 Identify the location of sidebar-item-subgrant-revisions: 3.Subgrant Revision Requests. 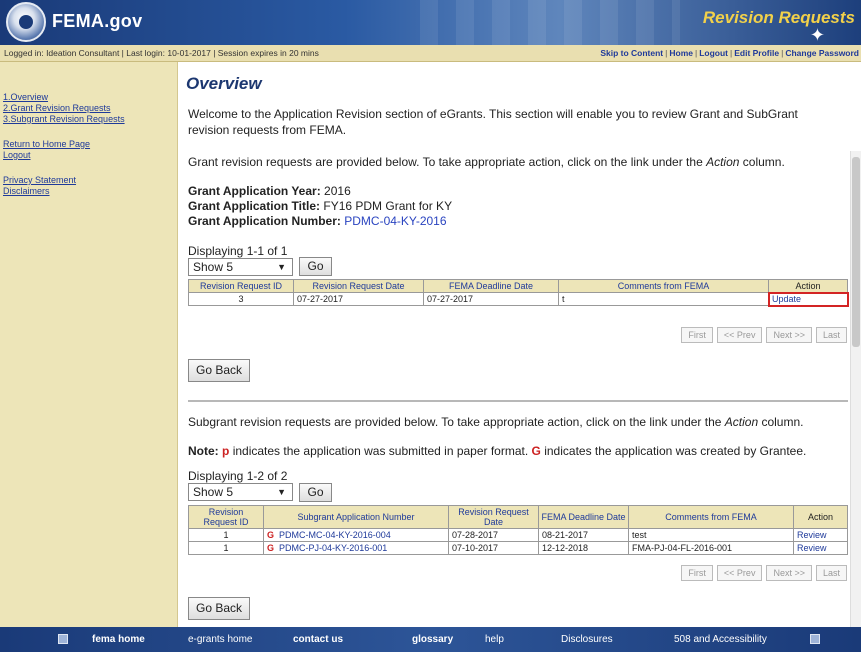
(88, 119).